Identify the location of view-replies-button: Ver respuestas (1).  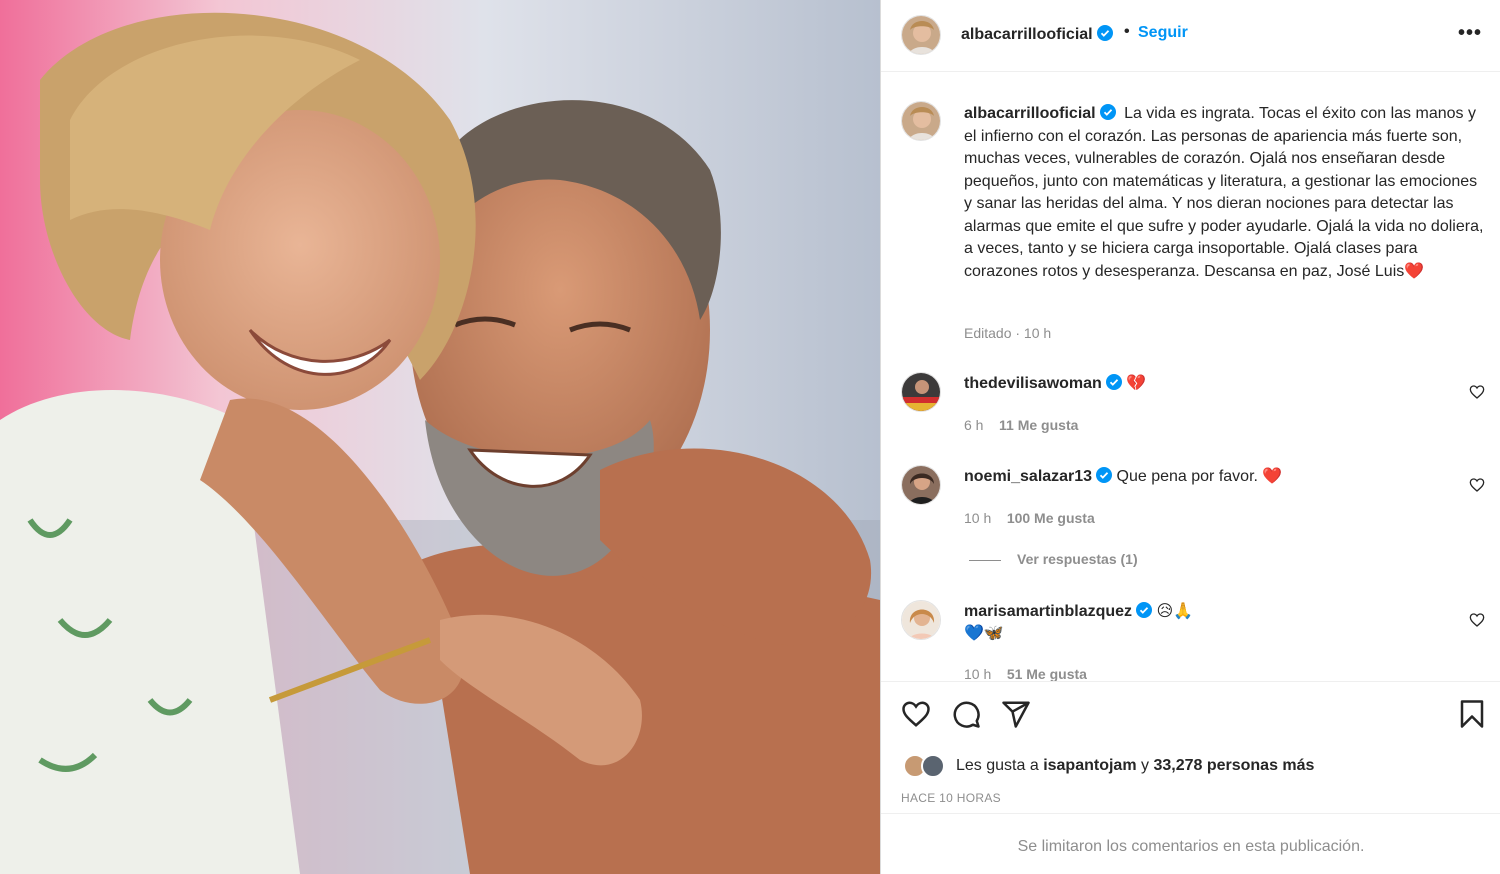
(1053, 559).